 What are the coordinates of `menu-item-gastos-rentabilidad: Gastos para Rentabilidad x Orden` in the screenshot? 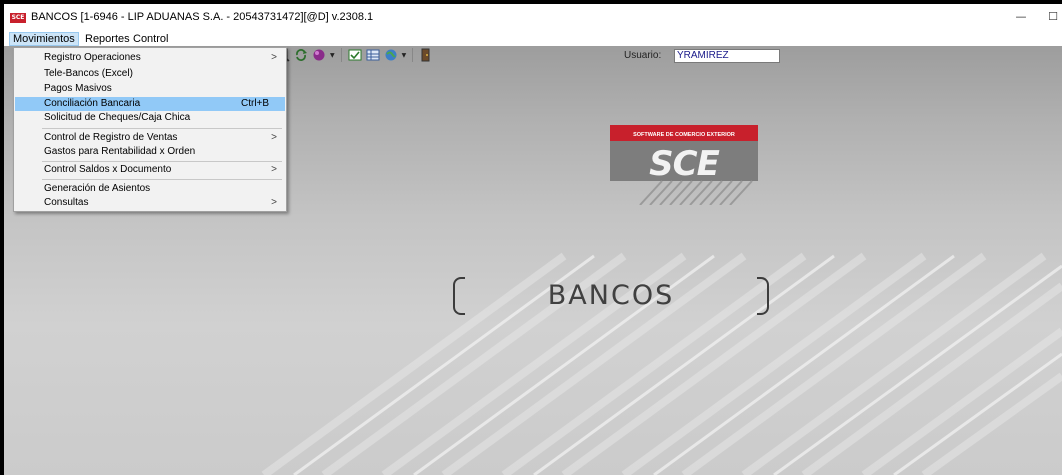 It's located at (150, 152).